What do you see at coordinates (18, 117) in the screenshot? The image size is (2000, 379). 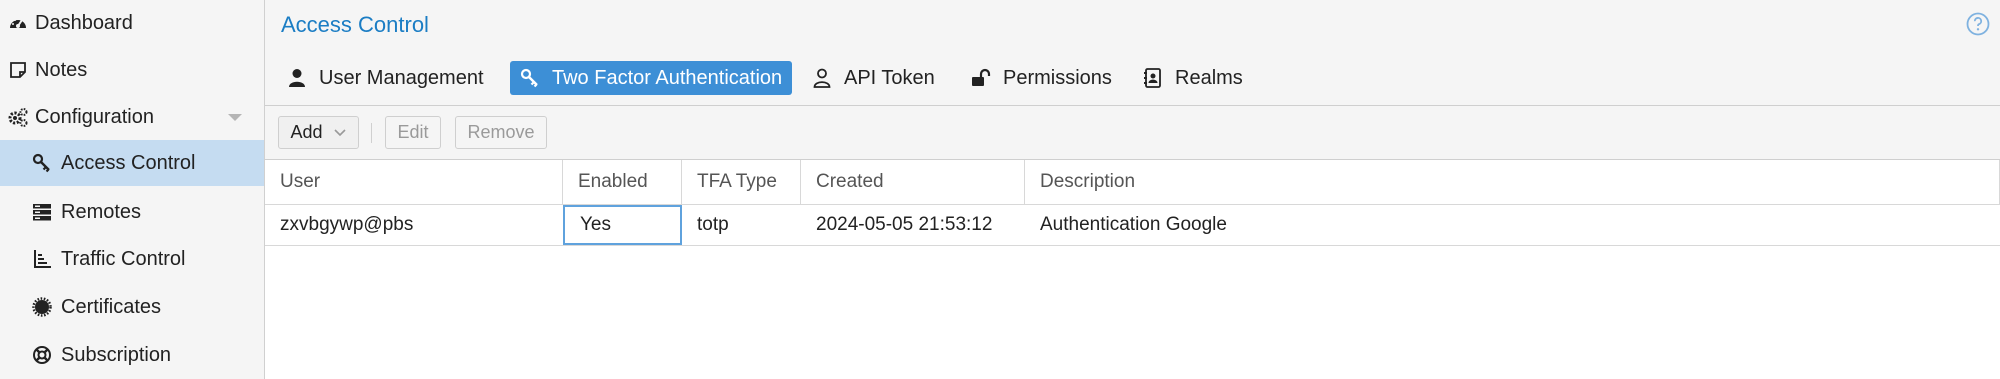 I see `gears-icon` at bounding box center [18, 117].